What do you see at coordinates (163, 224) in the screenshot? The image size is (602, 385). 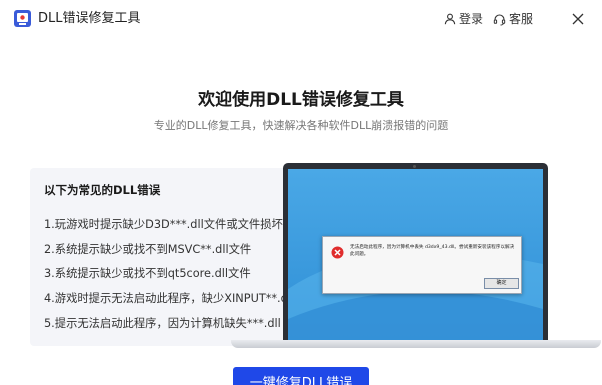 I see `error-item: 1.玩游戏时提示缺少D3D***.dll文件或文件损坏` at bounding box center [163, 224].